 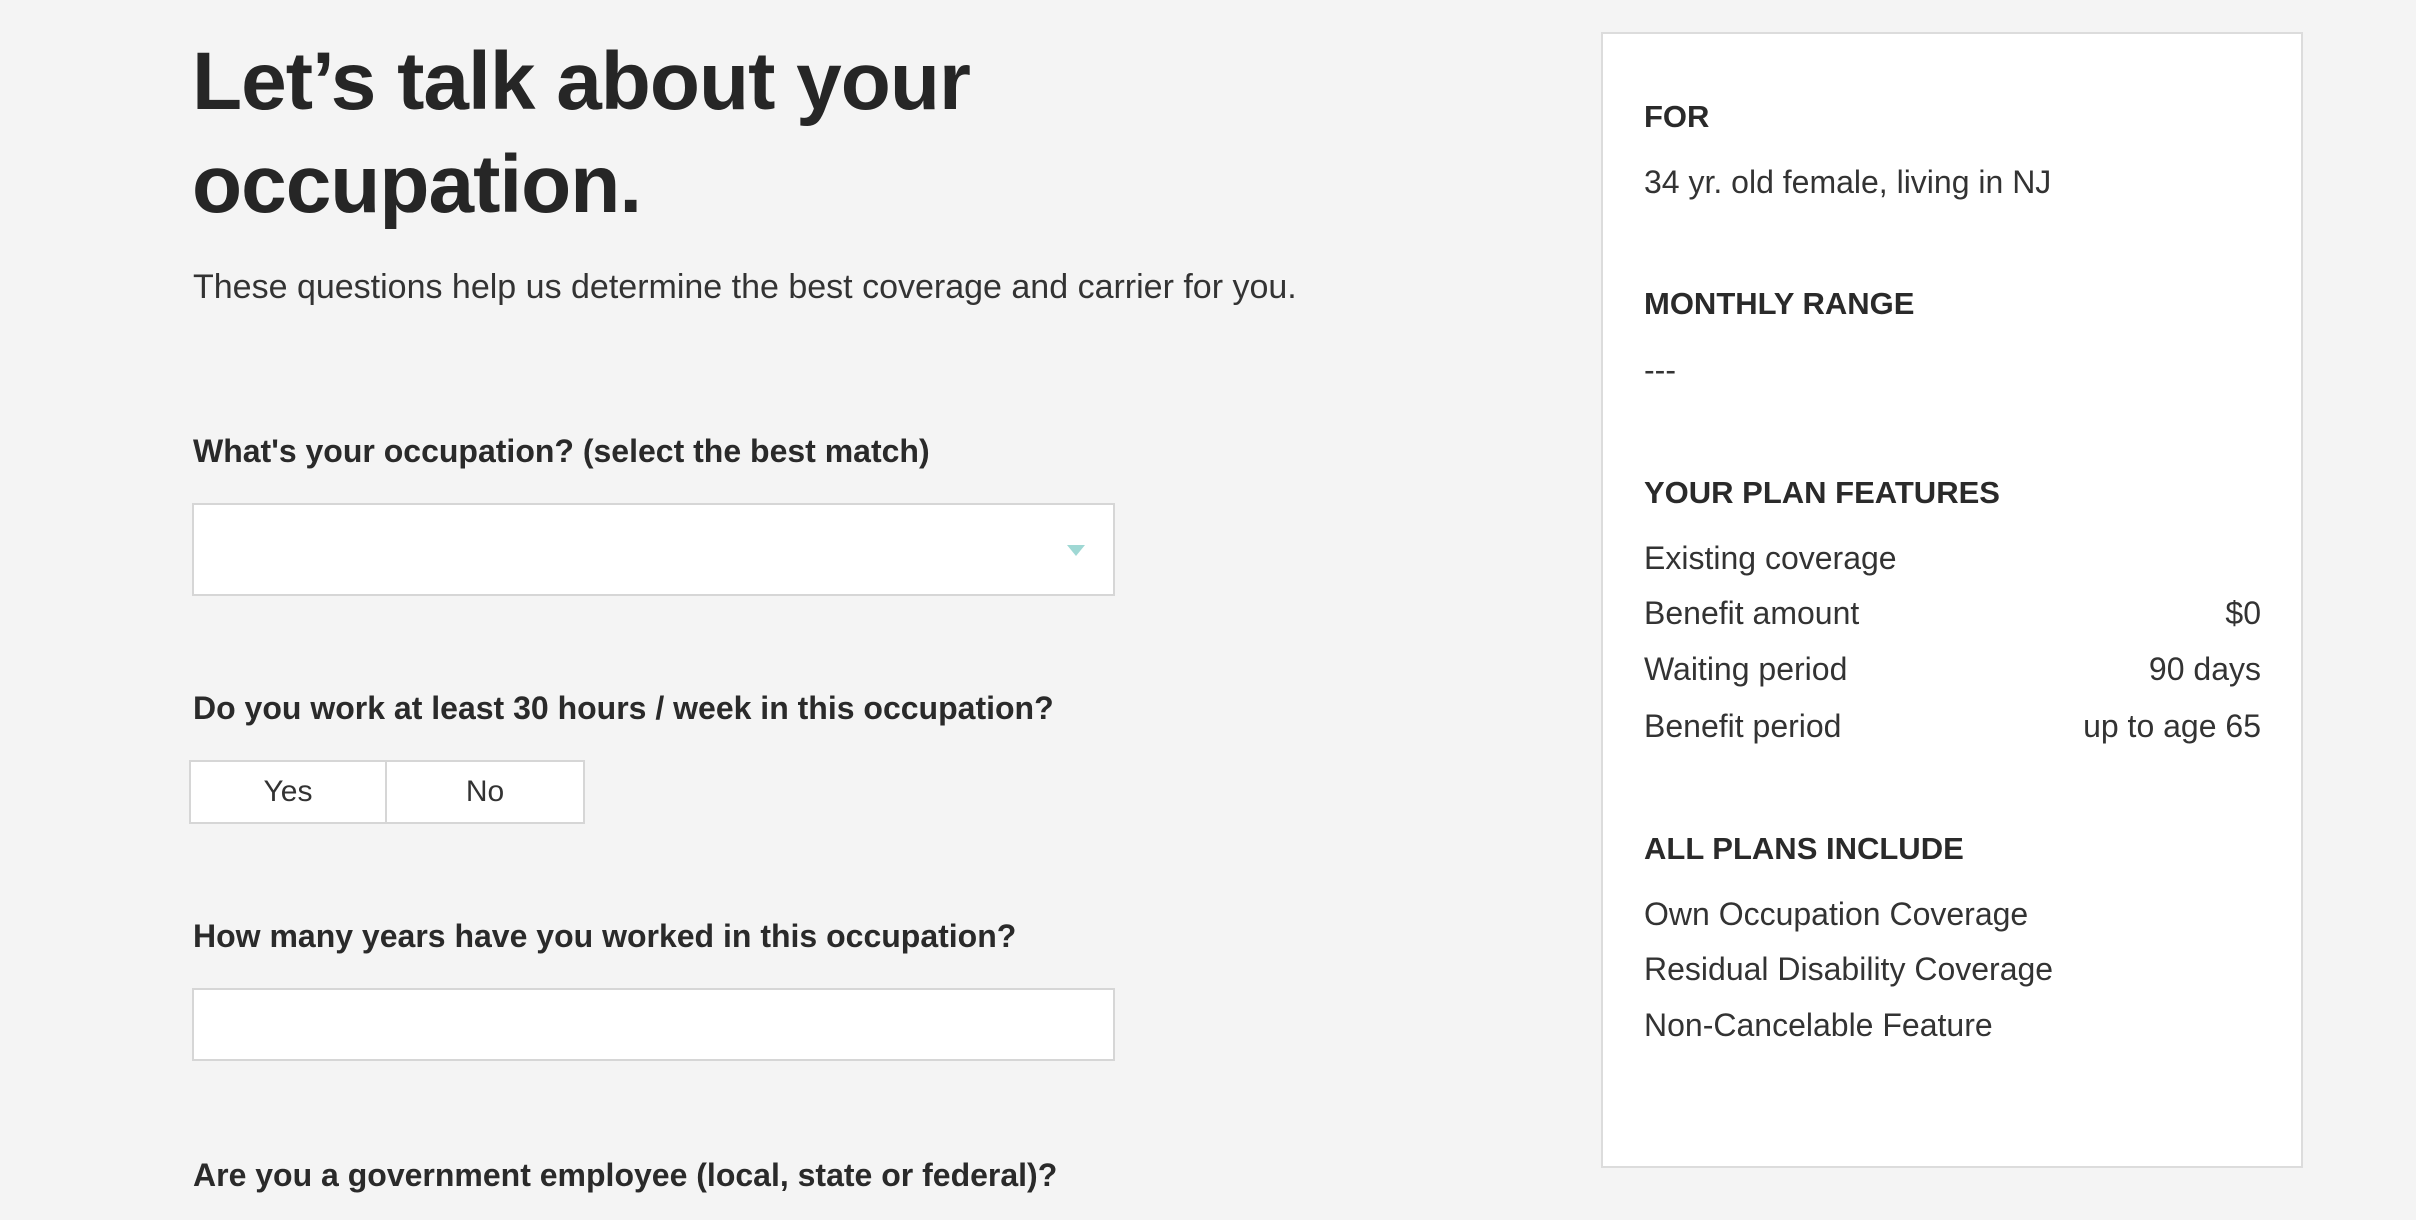 What do you see at coordinates (1952, 558) in the screenshot?
I see `feature-row: Existing coverage` at bounding box center [1952, 558].